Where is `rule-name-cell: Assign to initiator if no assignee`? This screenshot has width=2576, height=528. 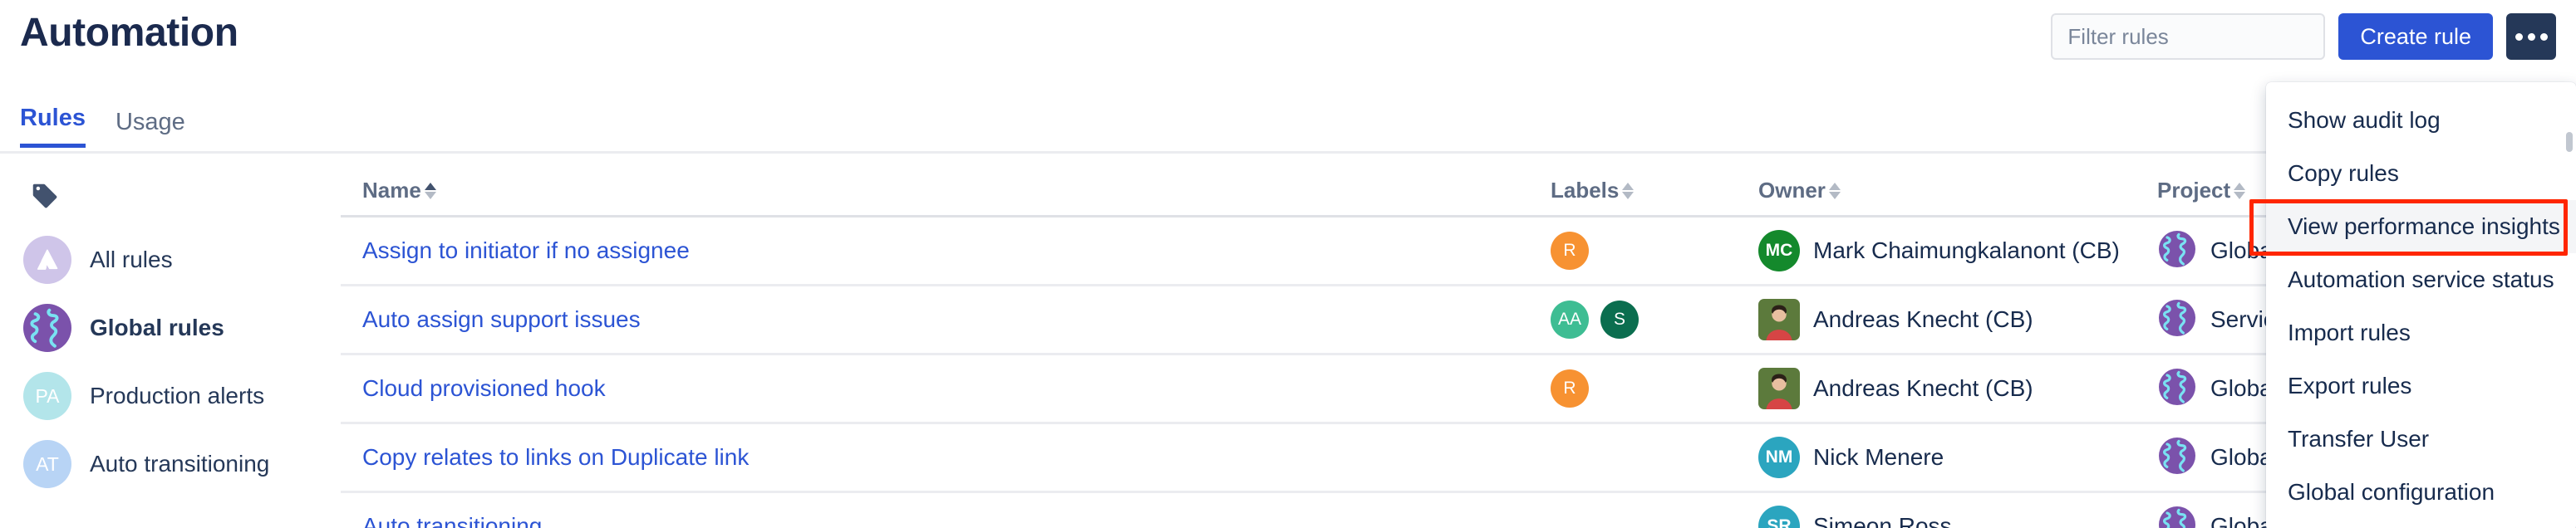
rule-name-cell: Assign to initiator if no assignee is located at coordinates (956, 251).